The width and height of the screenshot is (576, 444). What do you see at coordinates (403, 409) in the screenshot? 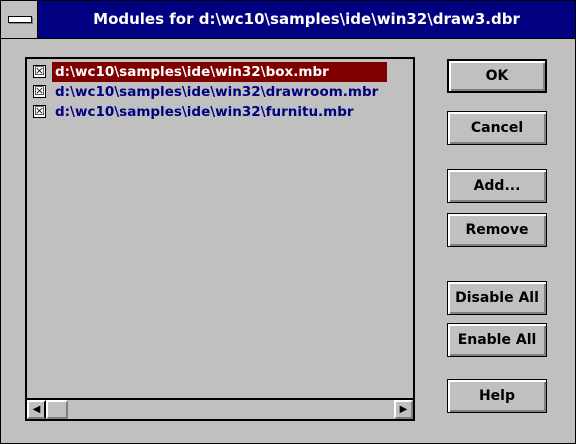
I see `arrow-right-icon: ▶` at bounding box center [403, 409].